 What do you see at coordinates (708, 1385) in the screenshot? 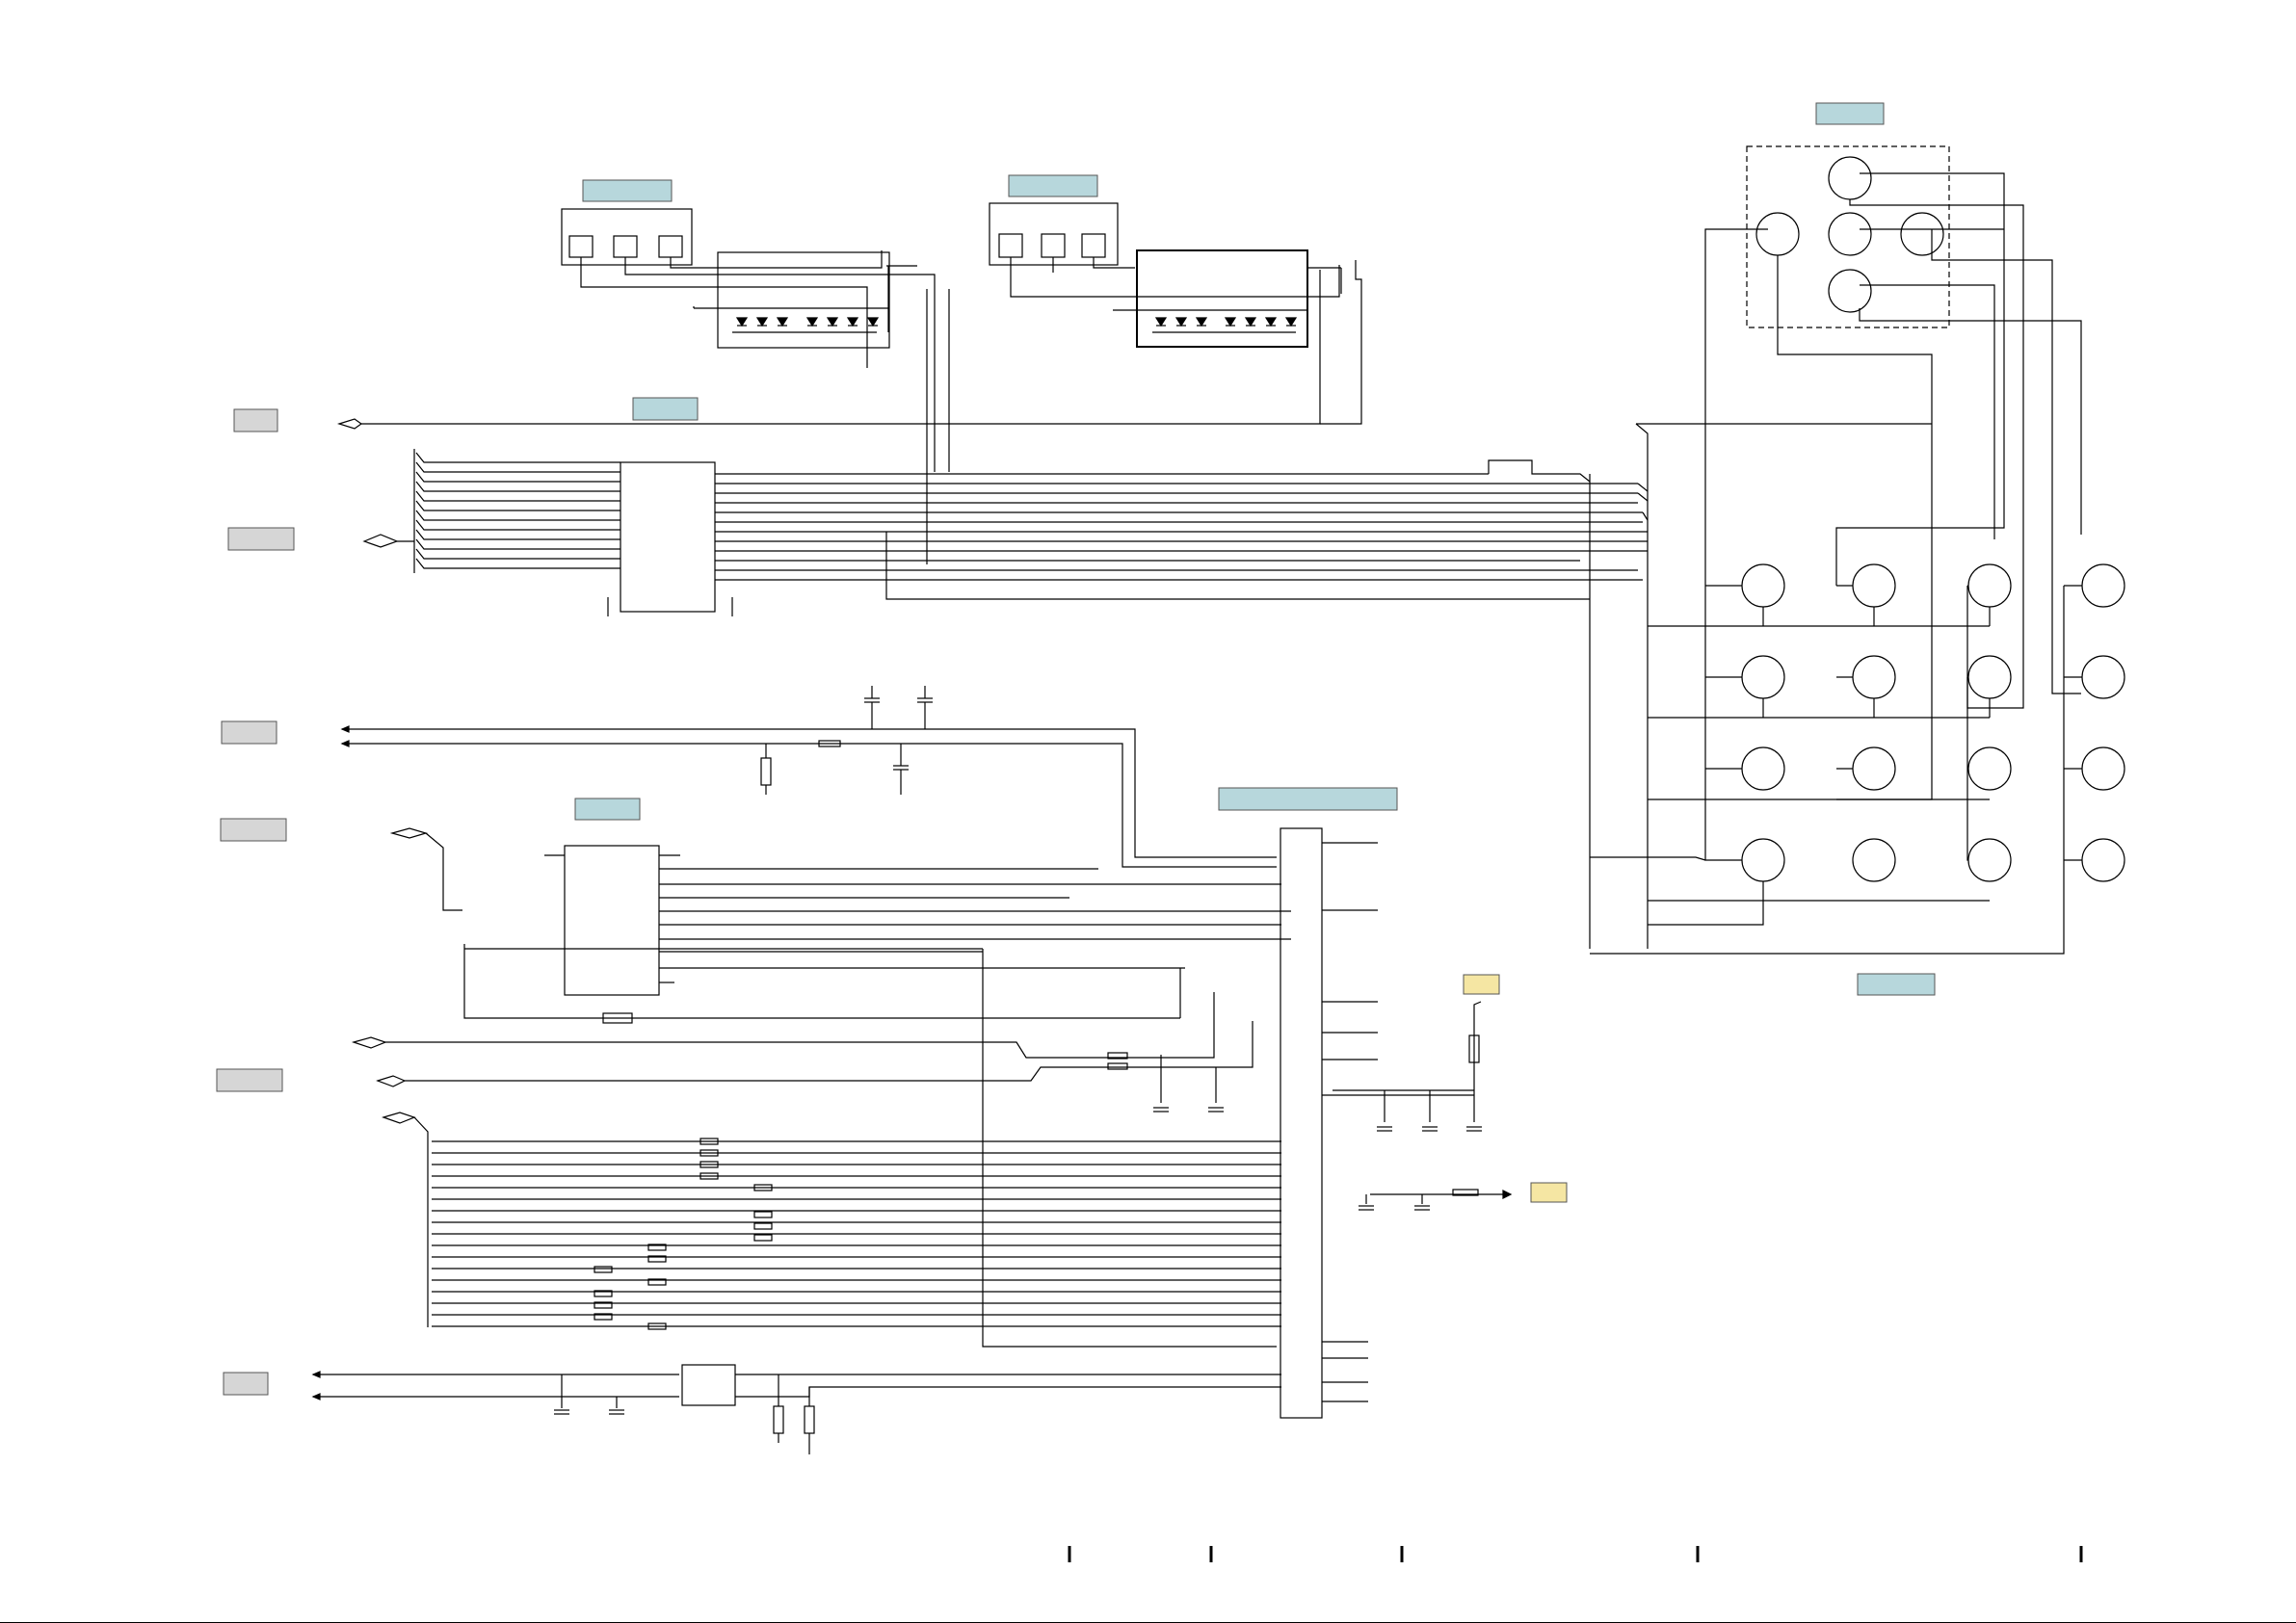
I see `emi-filter` at bounding box center [708, 1385].